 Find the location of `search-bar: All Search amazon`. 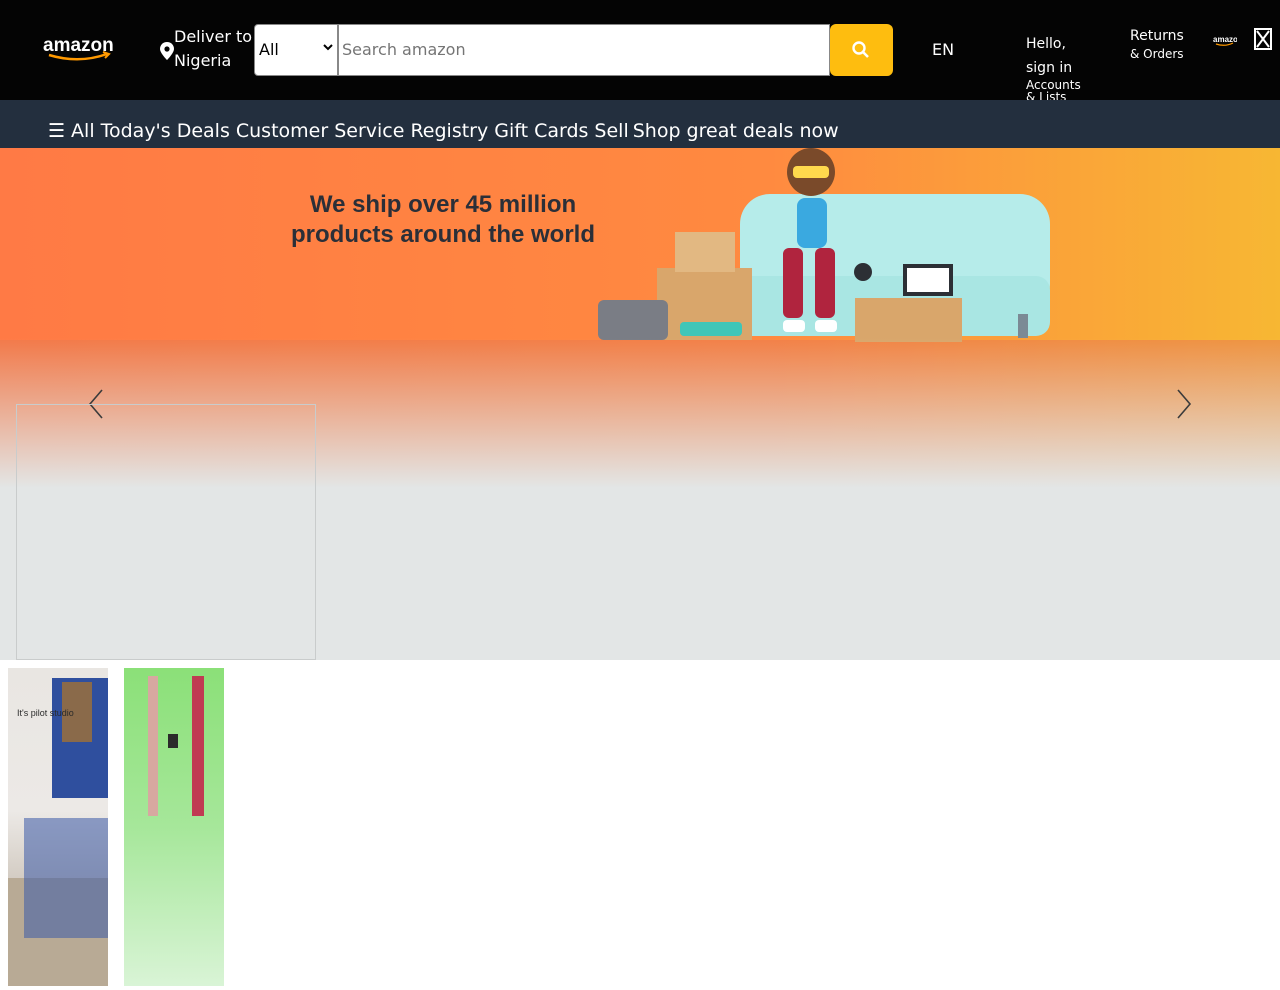

search-bar: All Search amazon is located at coordinates (573, 50).